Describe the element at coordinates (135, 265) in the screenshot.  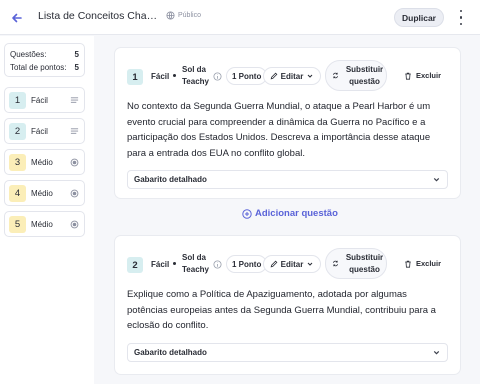
I see `question-number-badge: 2` at that location.